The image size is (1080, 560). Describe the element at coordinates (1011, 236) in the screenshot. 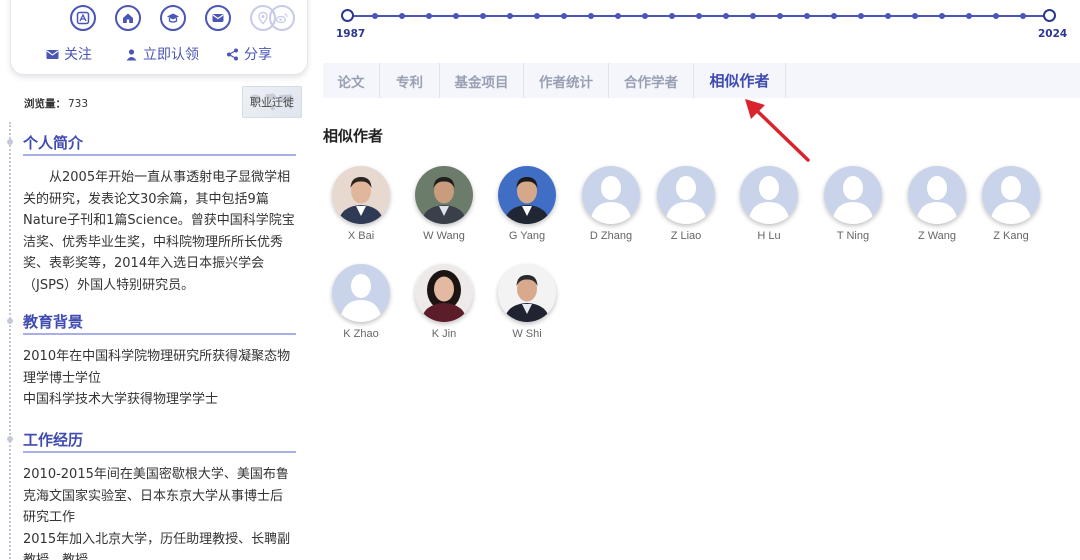

I see `author-name: Z Kang` at that location.